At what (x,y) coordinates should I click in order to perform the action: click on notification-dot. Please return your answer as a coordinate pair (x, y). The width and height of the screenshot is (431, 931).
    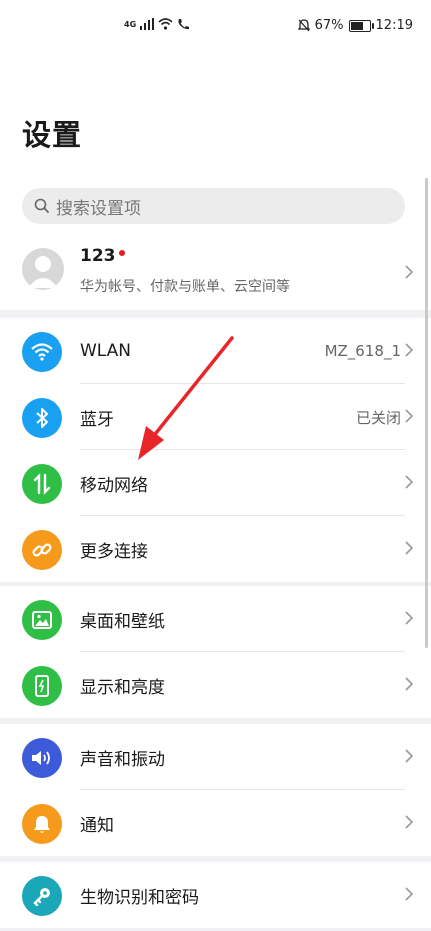
    Looking at the image, I should click on (121, 253).